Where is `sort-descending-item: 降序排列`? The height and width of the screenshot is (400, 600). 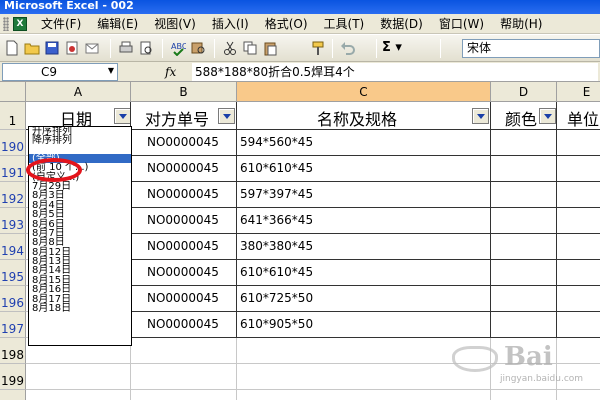
sort-descending-item: 降序排列 is located at coordinates (80, 141).